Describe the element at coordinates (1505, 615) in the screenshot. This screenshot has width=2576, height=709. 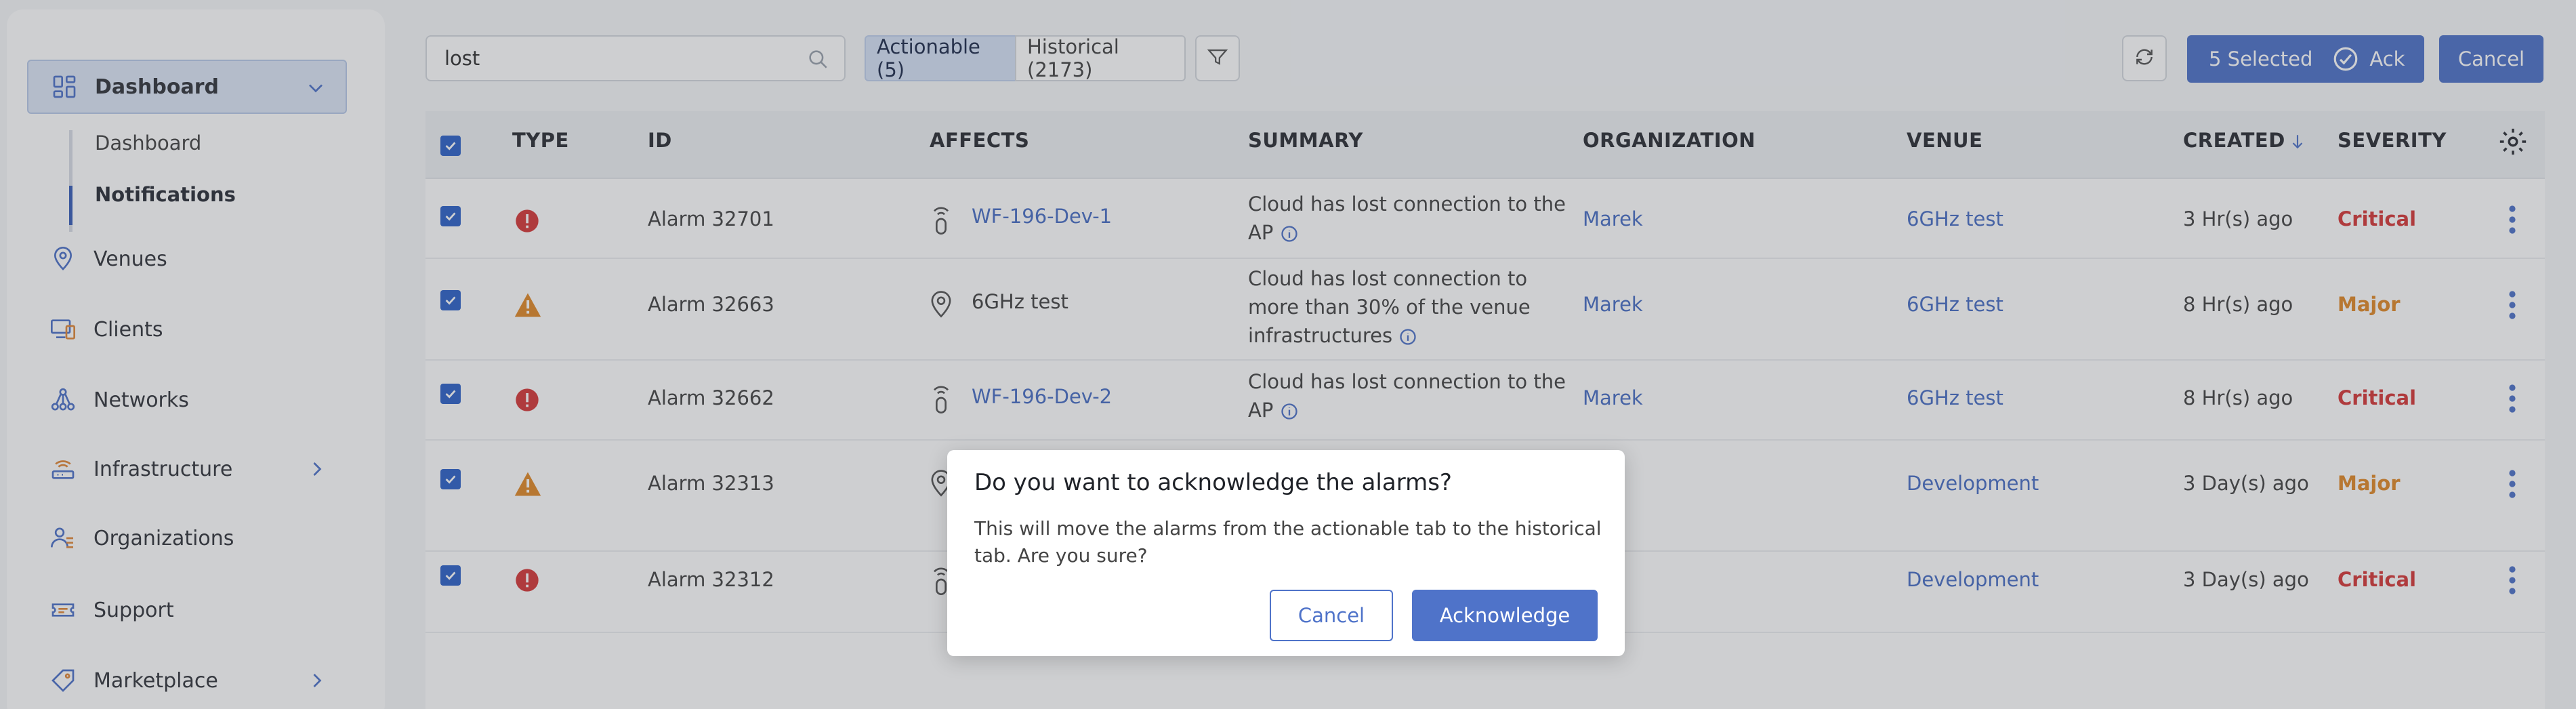
I see `dialog-acknowledge-button: Acknowledge` at that location.